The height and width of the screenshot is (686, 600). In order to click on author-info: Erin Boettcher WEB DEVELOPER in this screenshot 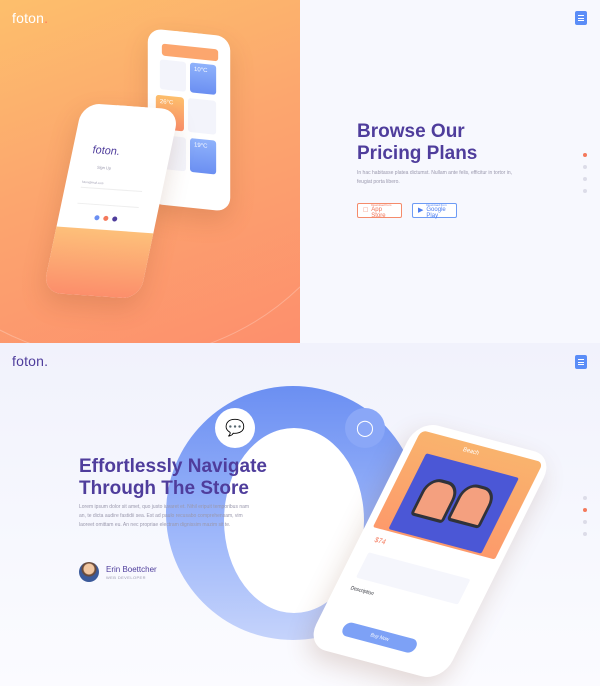, I will do `click(131, 572)`.